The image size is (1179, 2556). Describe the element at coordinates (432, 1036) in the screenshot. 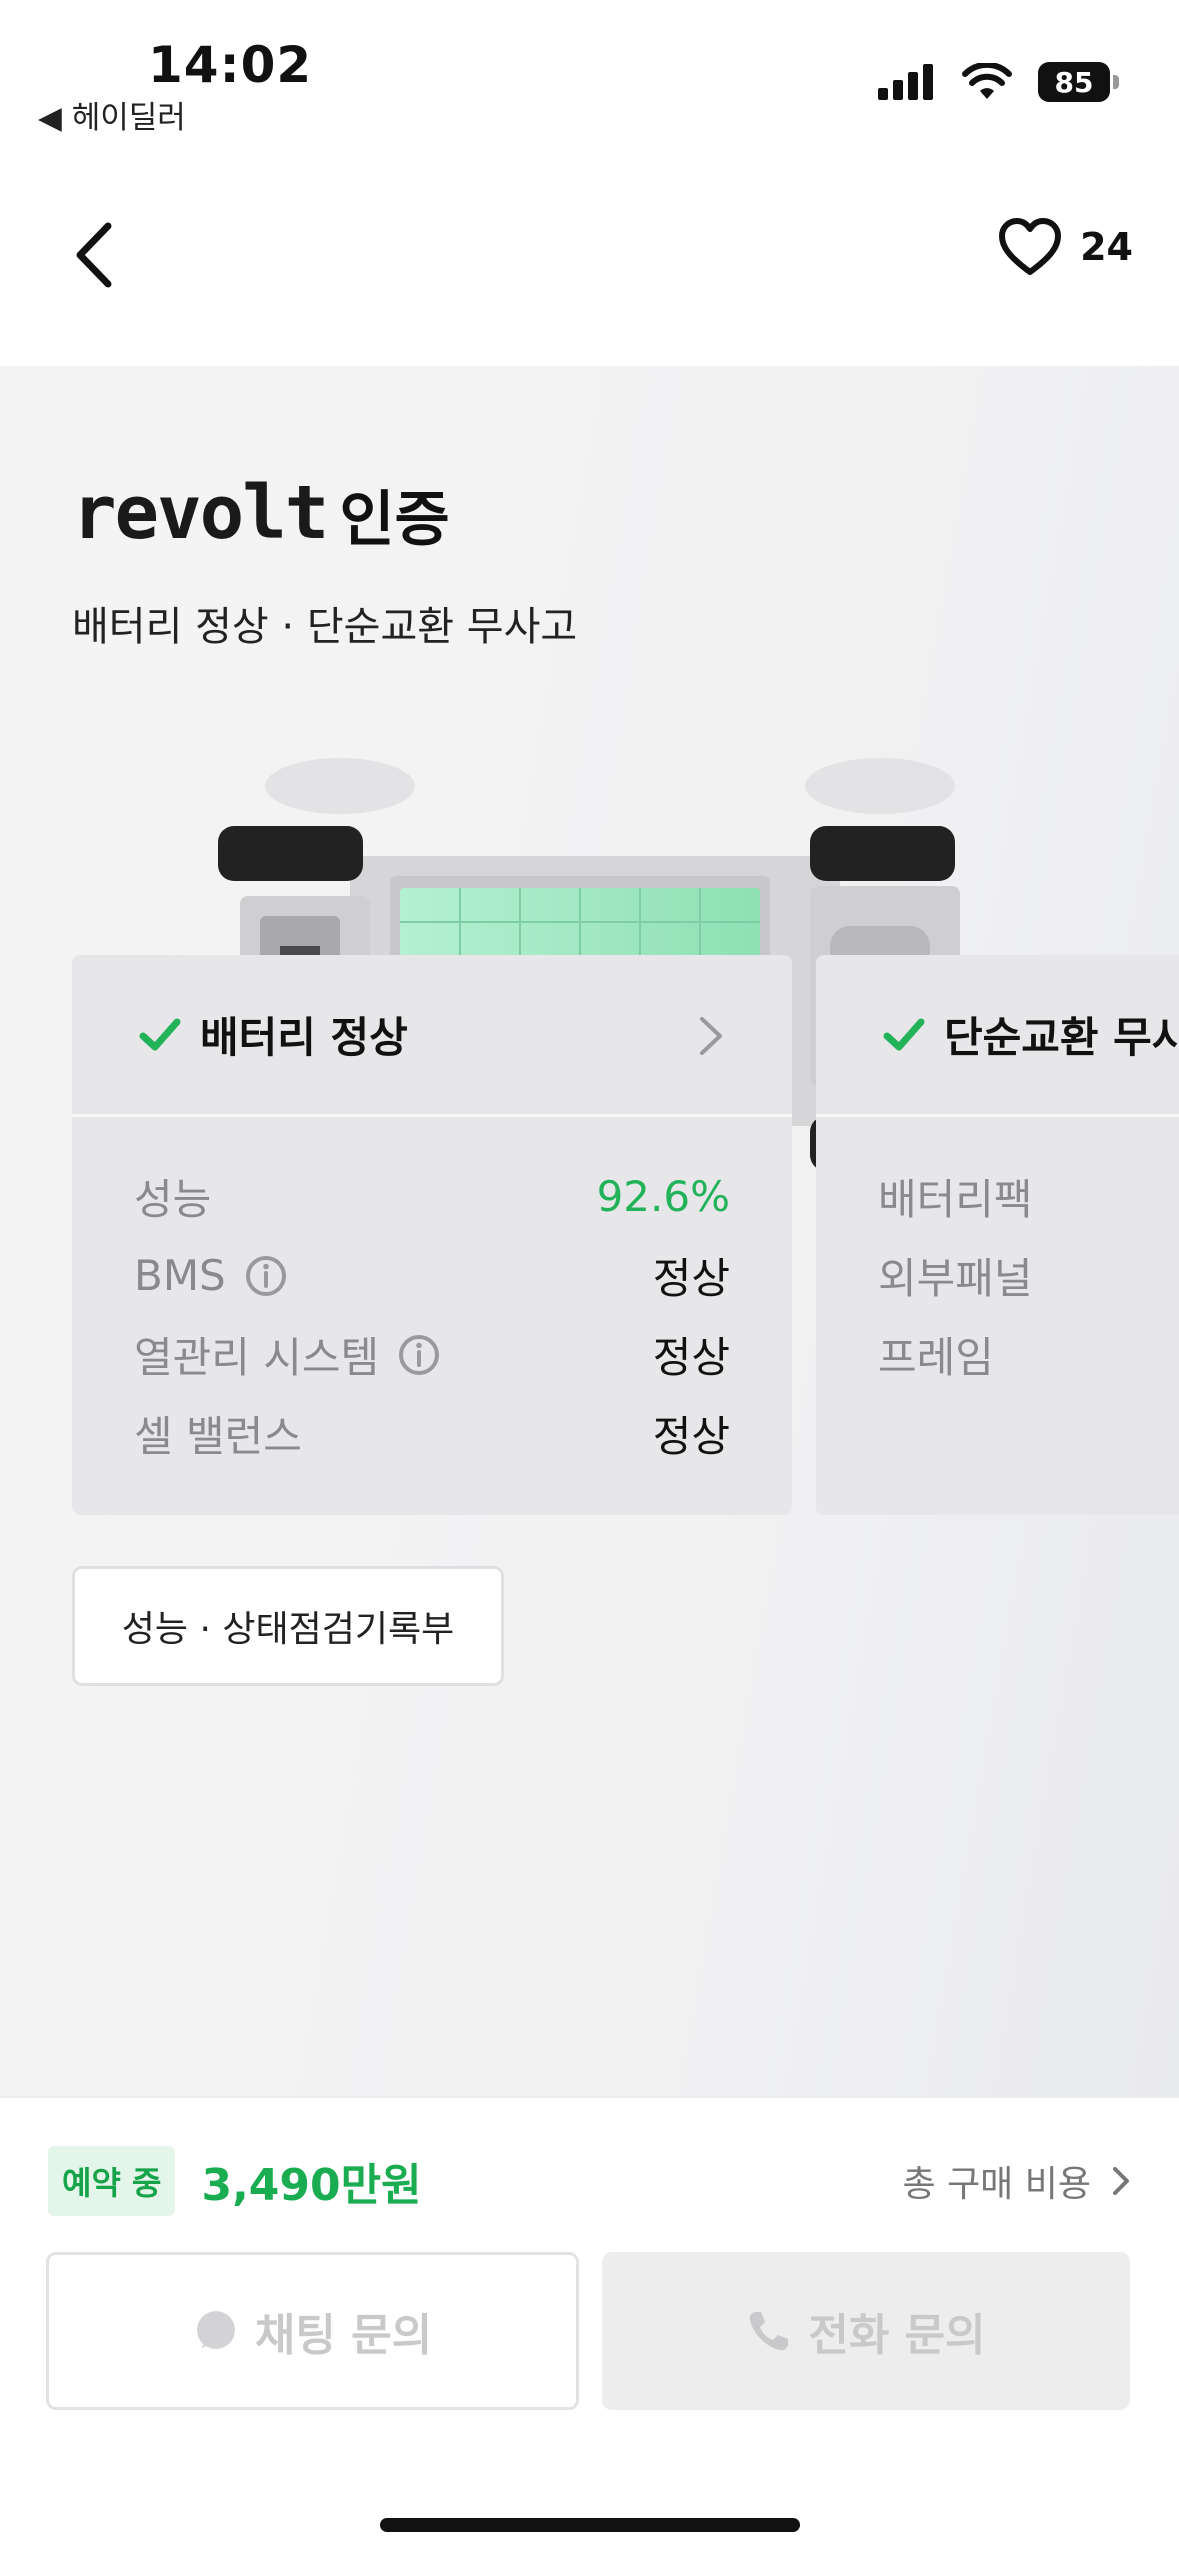

I see `card-header: 배터리 정상` at that location.